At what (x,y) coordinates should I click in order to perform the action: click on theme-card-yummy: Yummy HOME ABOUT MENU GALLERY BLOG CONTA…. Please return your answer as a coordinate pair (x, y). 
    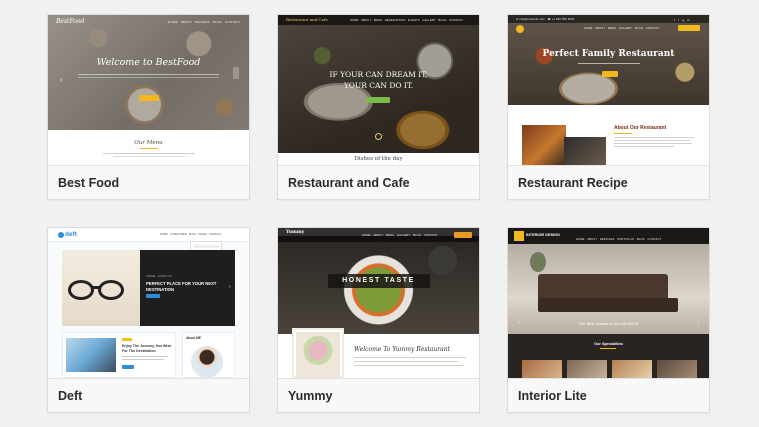
    Looking at the image, I should click on (378, 320).